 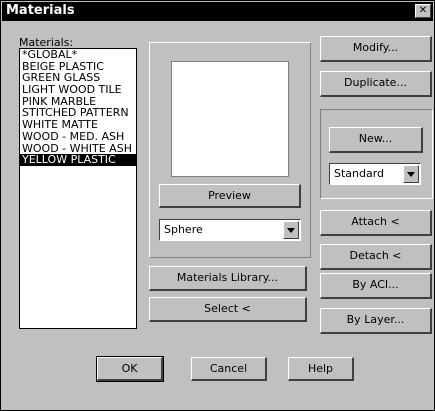 I want to click on dialog-title: Materials, so click(x=40, y=10).